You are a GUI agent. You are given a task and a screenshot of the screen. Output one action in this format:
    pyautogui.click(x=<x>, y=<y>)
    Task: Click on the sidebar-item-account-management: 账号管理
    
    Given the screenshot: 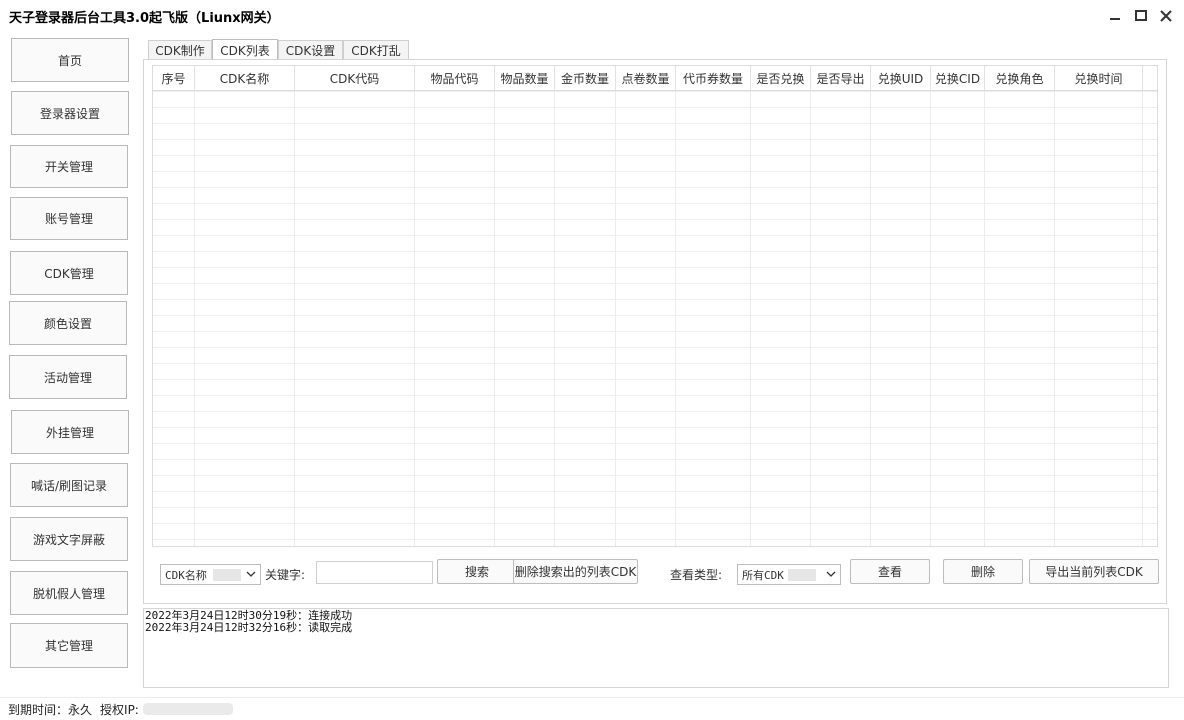 What is the action you would take?
    pyautogui.click(x=69, y=218)
    